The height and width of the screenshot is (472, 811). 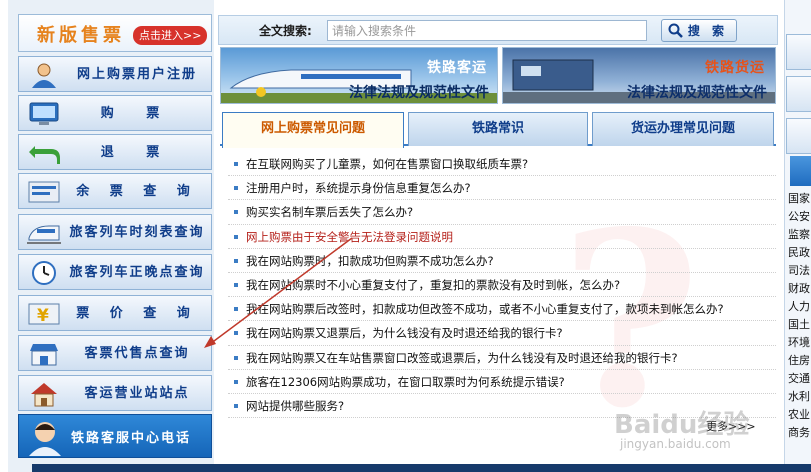 I want to click on customer-service-phone-banner: 铁路客服中心电话, so click(x=115, y=436).